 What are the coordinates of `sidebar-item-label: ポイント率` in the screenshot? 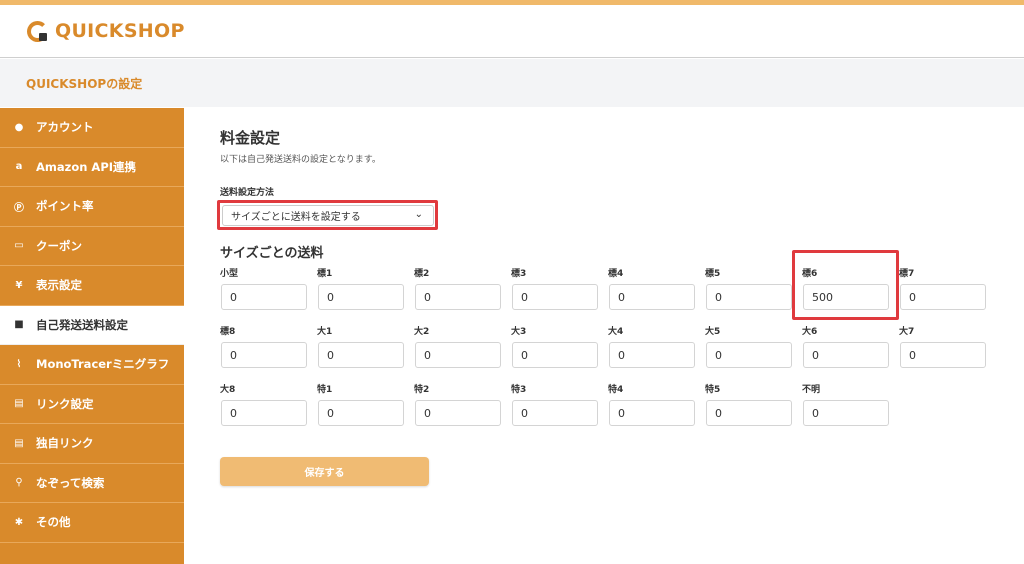 It's located at (65, 206).